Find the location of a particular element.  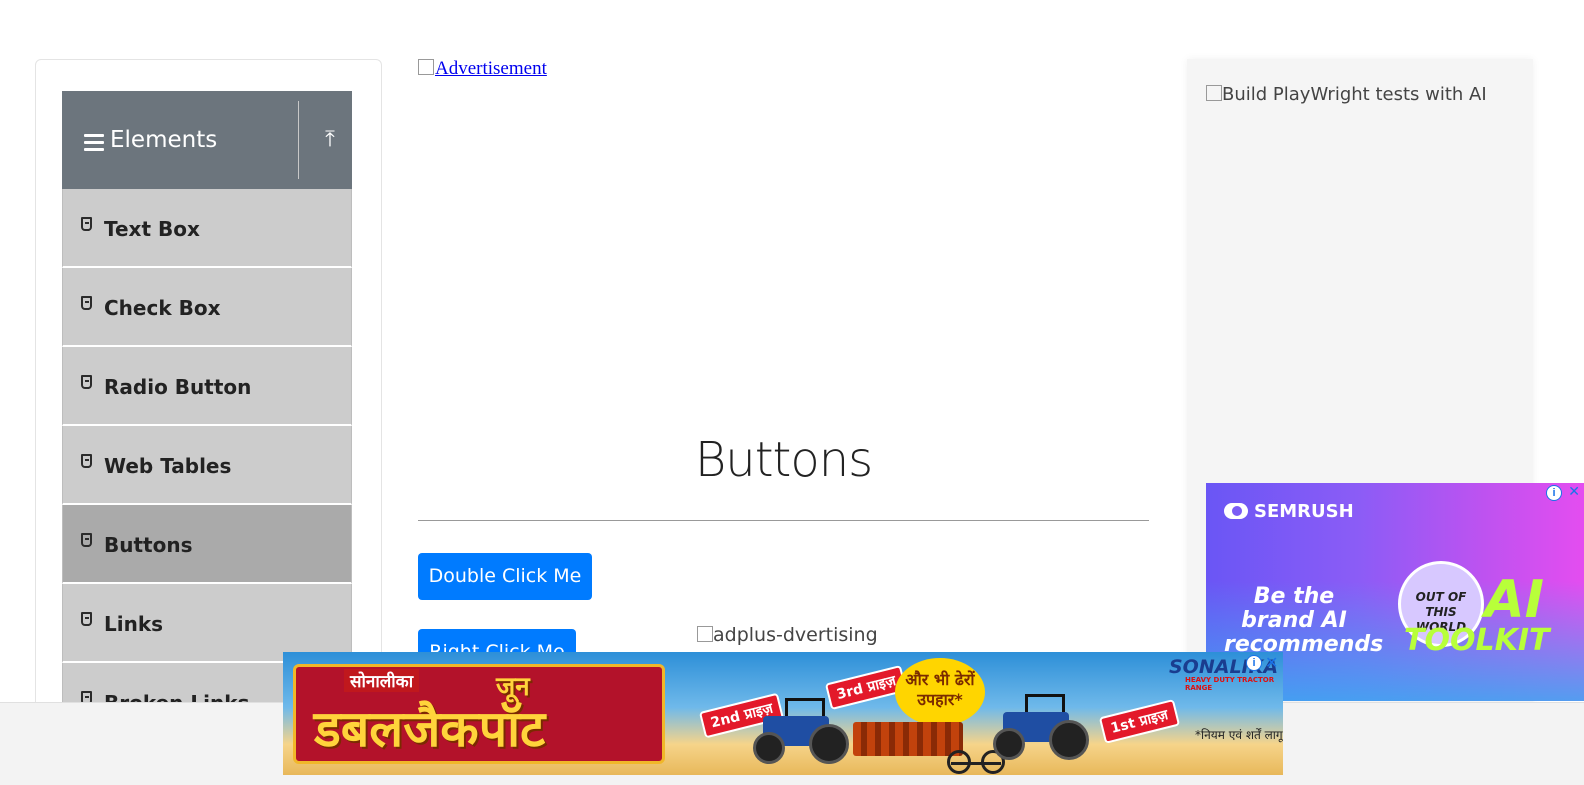

sidebar-item-label: Radio Button is located at coordinates (178, 387).